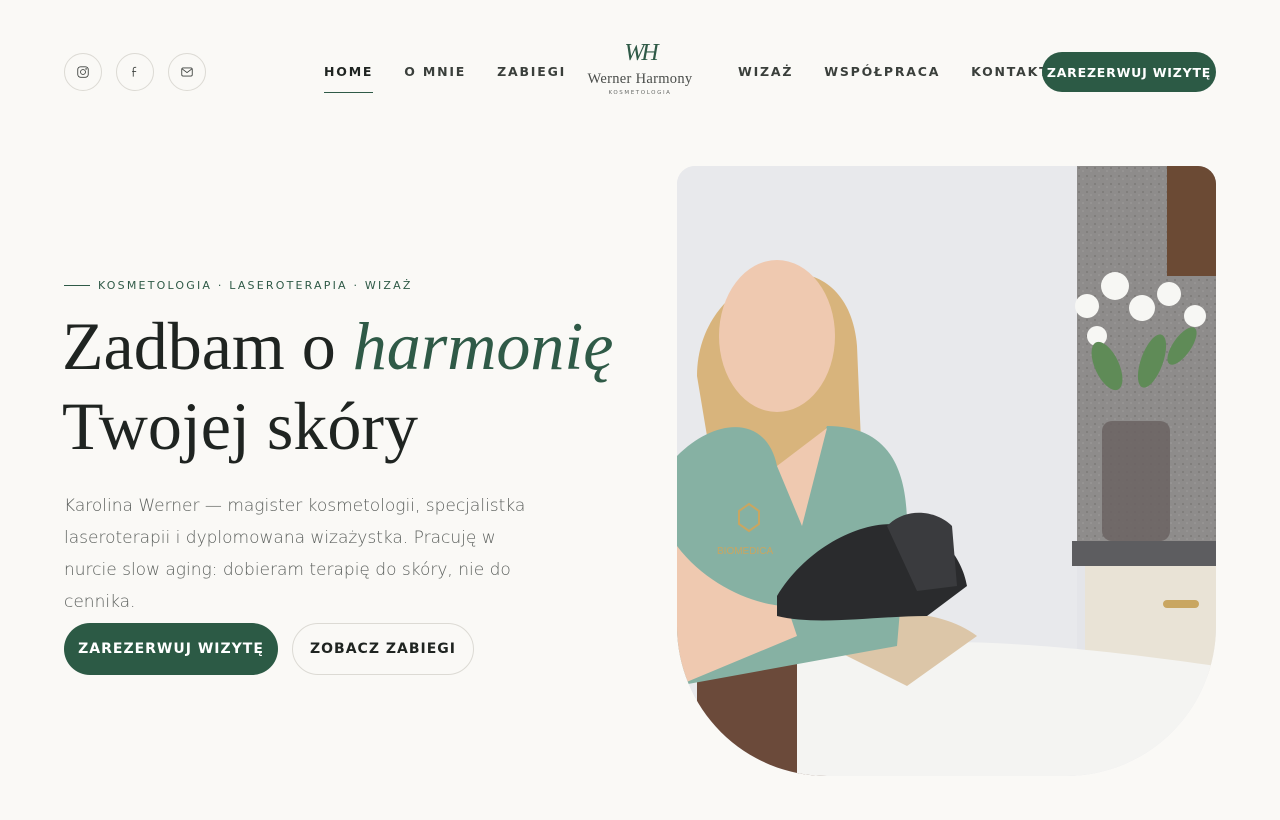  I want to click on uniform-logo-text: BIOMEDICA, so click(745, 551).